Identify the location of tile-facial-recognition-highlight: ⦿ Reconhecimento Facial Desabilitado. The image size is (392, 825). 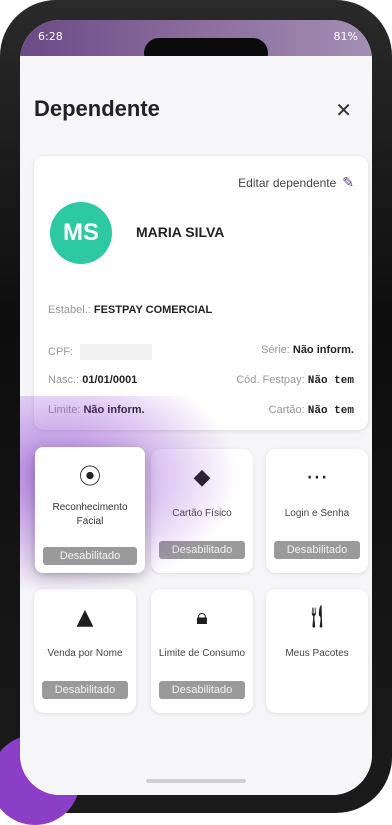
(90, 510).